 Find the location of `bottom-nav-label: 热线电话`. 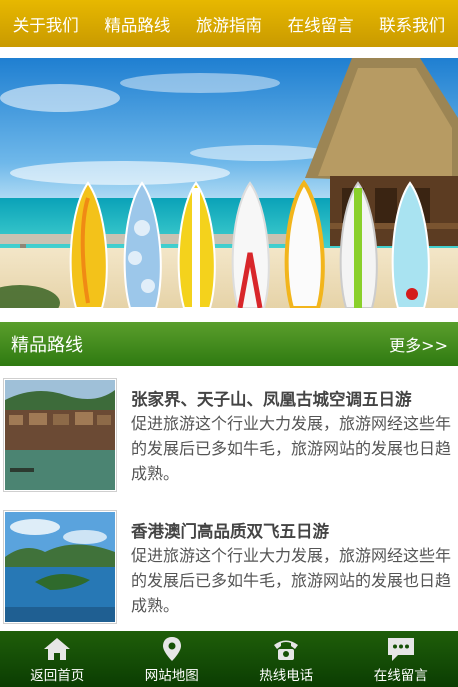

bottom-nav-label: 热线电话 is located at coordinates (286, 676).